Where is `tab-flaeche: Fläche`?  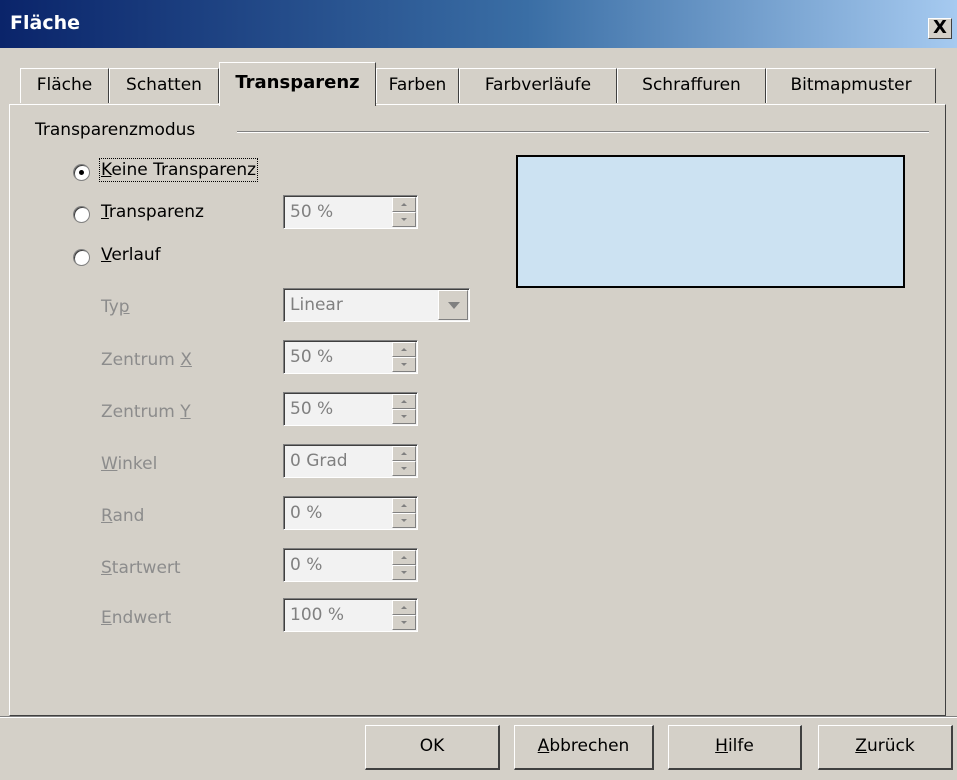 tab-flaeche: Fläche is located at coordinates (64, 85).